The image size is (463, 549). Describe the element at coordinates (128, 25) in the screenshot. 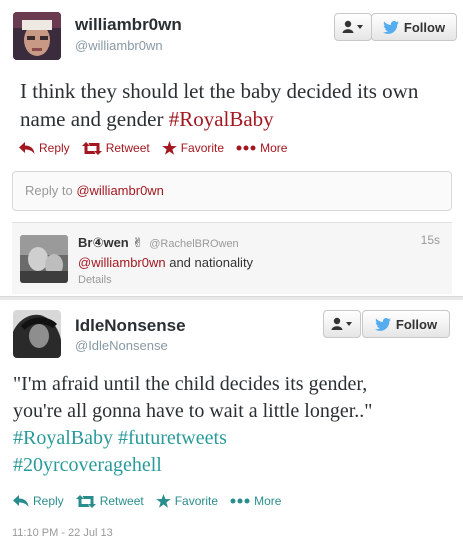

I see `display-name: williambr0wn` at that location.